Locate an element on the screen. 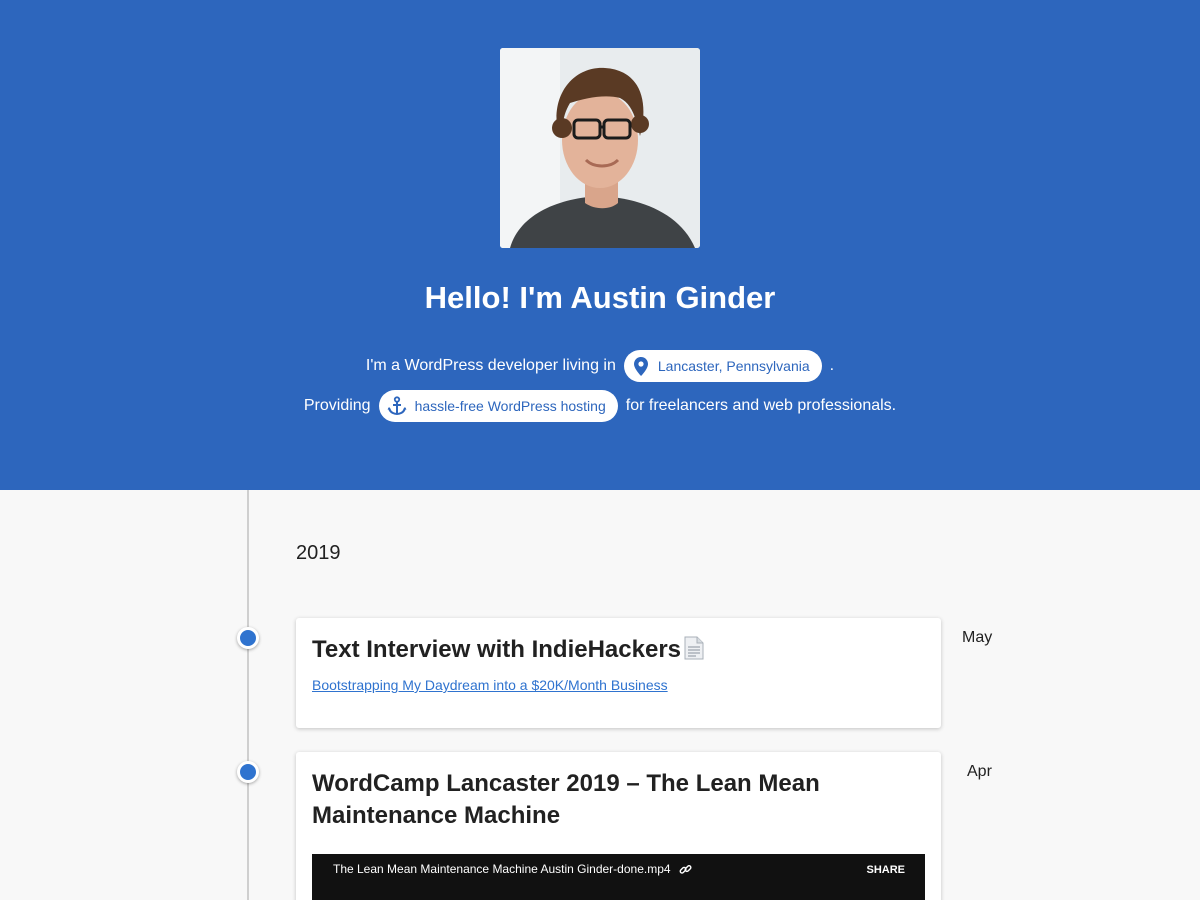 Image resolution: width=1200 pixels, height=900 pixels. hosting-chip: hassle-free WordPress hosting is located at coordinates (498, 406).